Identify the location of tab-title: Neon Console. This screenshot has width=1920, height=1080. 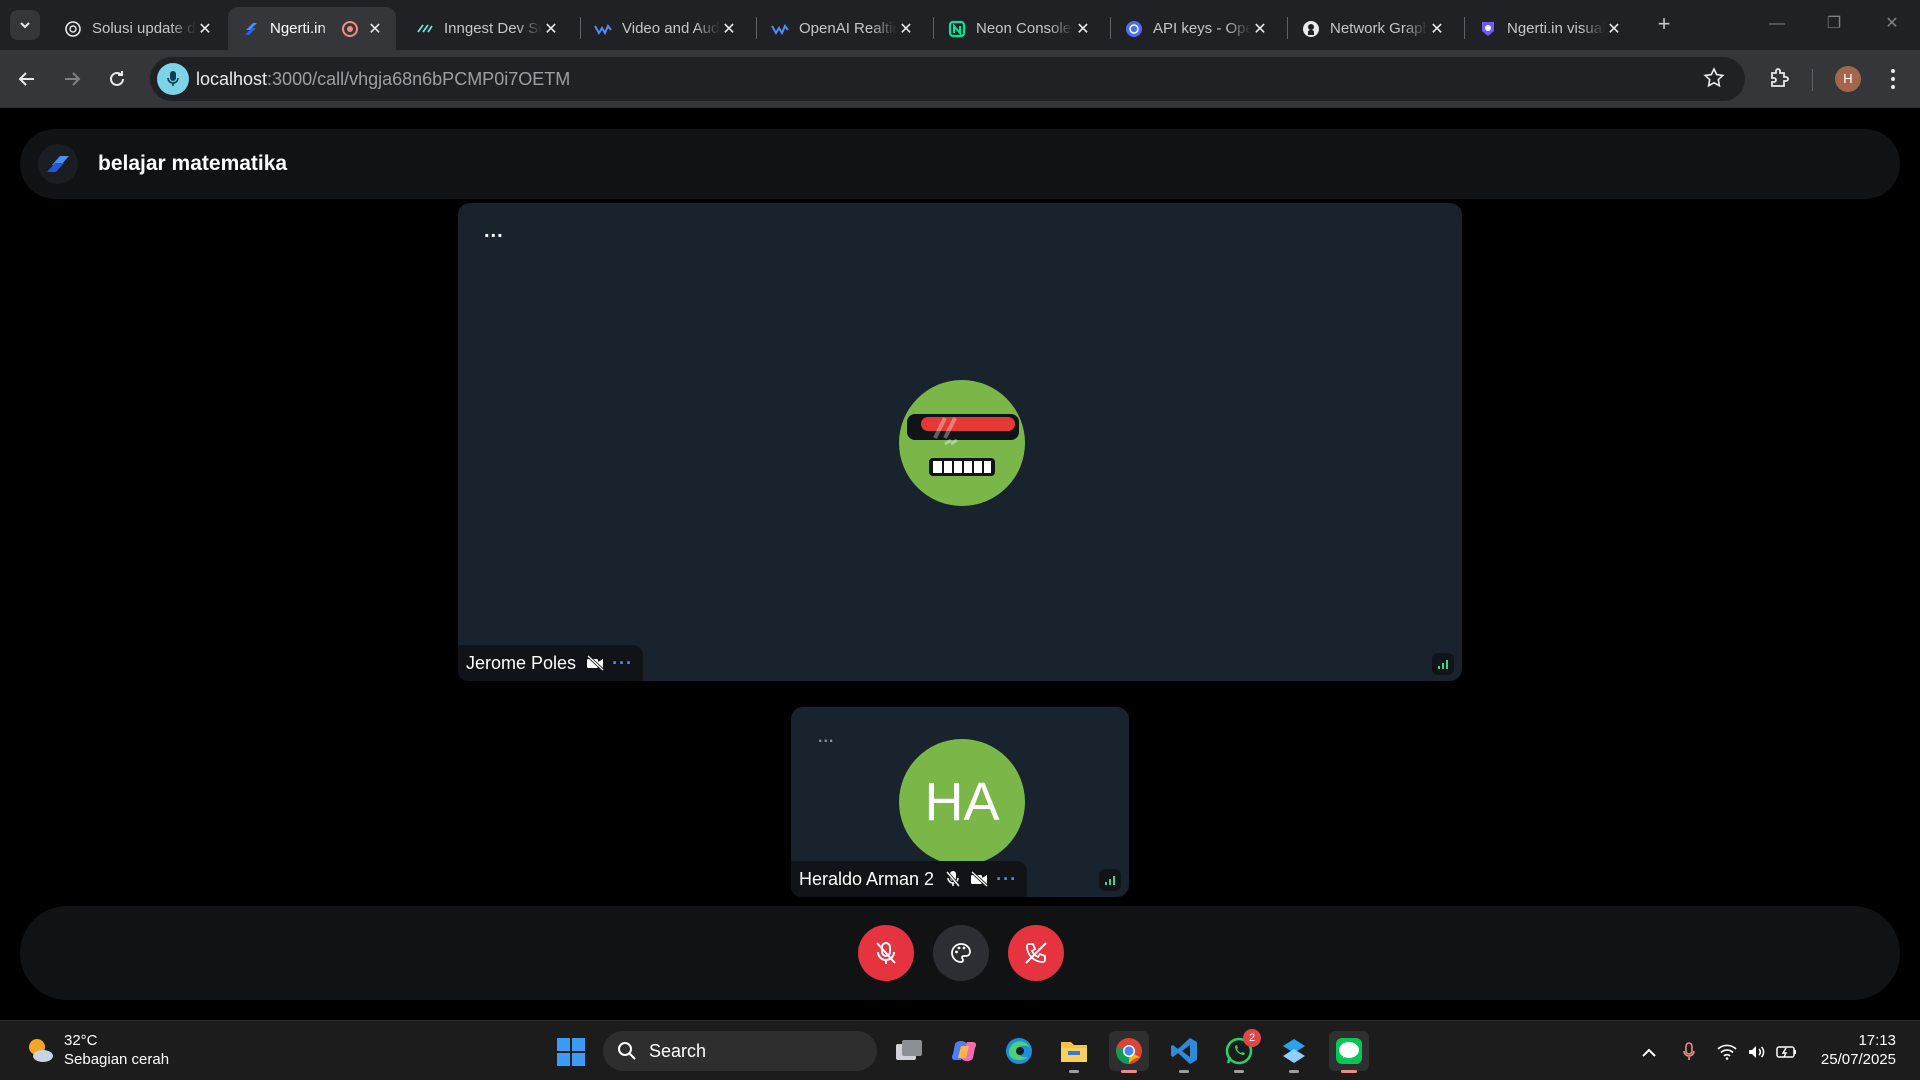
(1024, 28).